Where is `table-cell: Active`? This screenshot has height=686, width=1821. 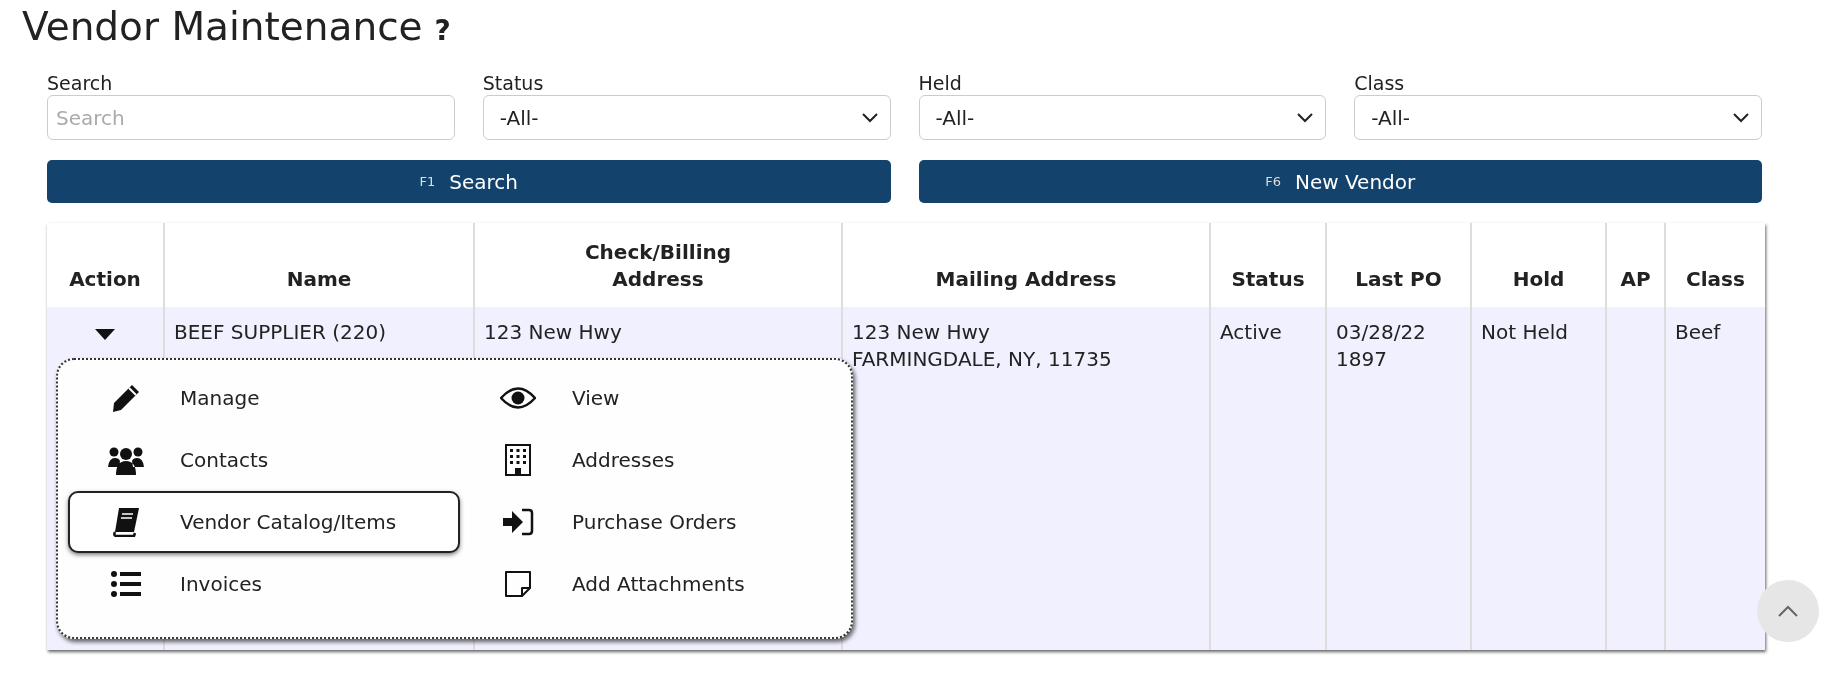
table-cell: Active is located at coordinates (1251, 332).